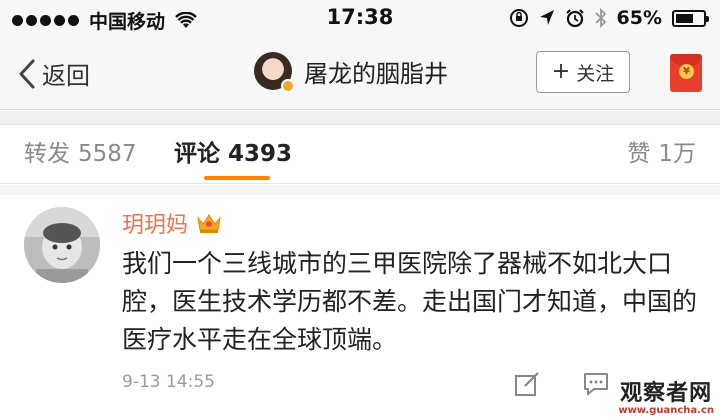 This screenshot has height=420, width=720. I want to click on comment-author: 玥玥妈, so click(172, 223).